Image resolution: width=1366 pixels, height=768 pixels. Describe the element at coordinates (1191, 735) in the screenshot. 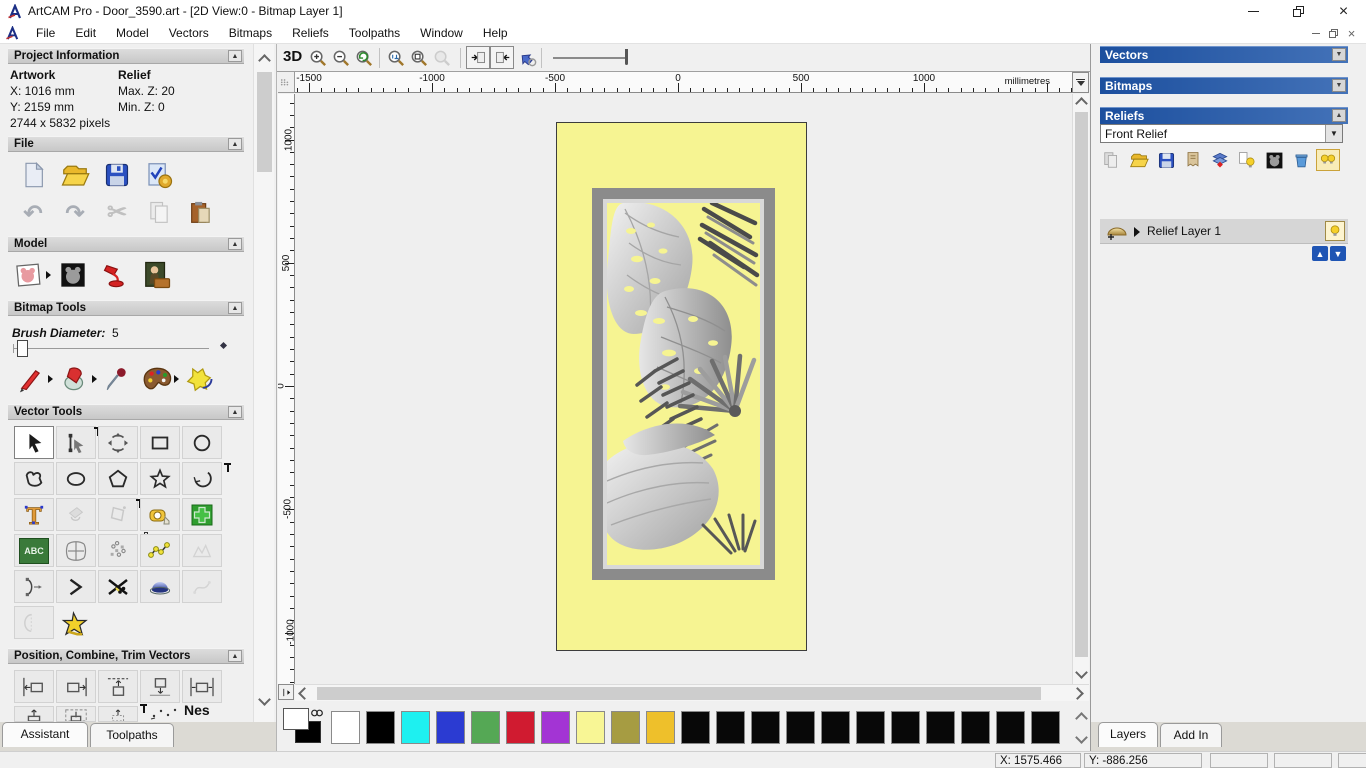

I see `tab-add-in: Add In` at that location.